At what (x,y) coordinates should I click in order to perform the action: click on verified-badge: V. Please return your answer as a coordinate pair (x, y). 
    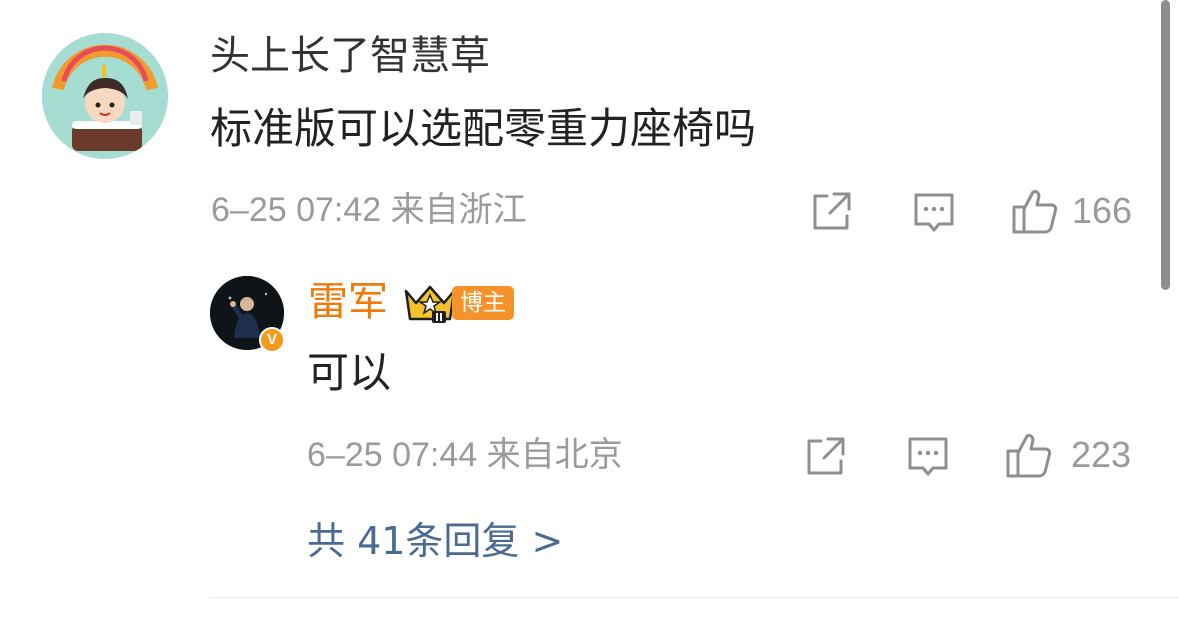
    Looking at the image, I should click on (272, 340).